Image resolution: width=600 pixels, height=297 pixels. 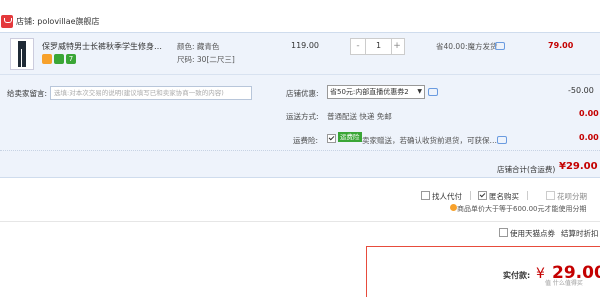 I want to click on coupon-checkbox, so click(x=503, y=232).